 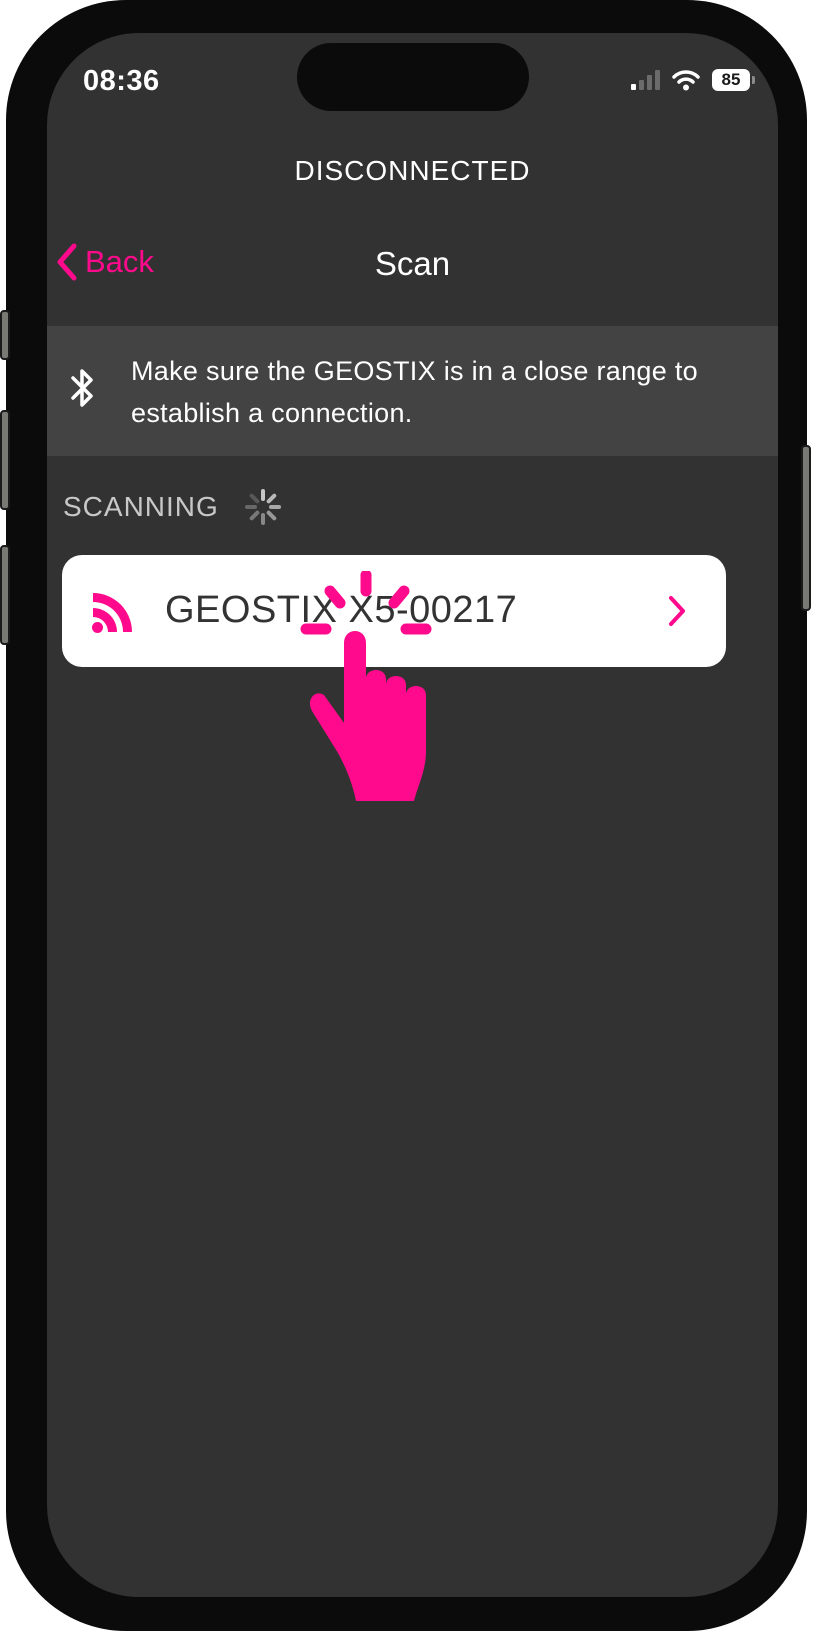 What do you see at coordinates (366, 686) in the screenshot?
I see `tap-hand-icon` at bounding box center [366, 686].